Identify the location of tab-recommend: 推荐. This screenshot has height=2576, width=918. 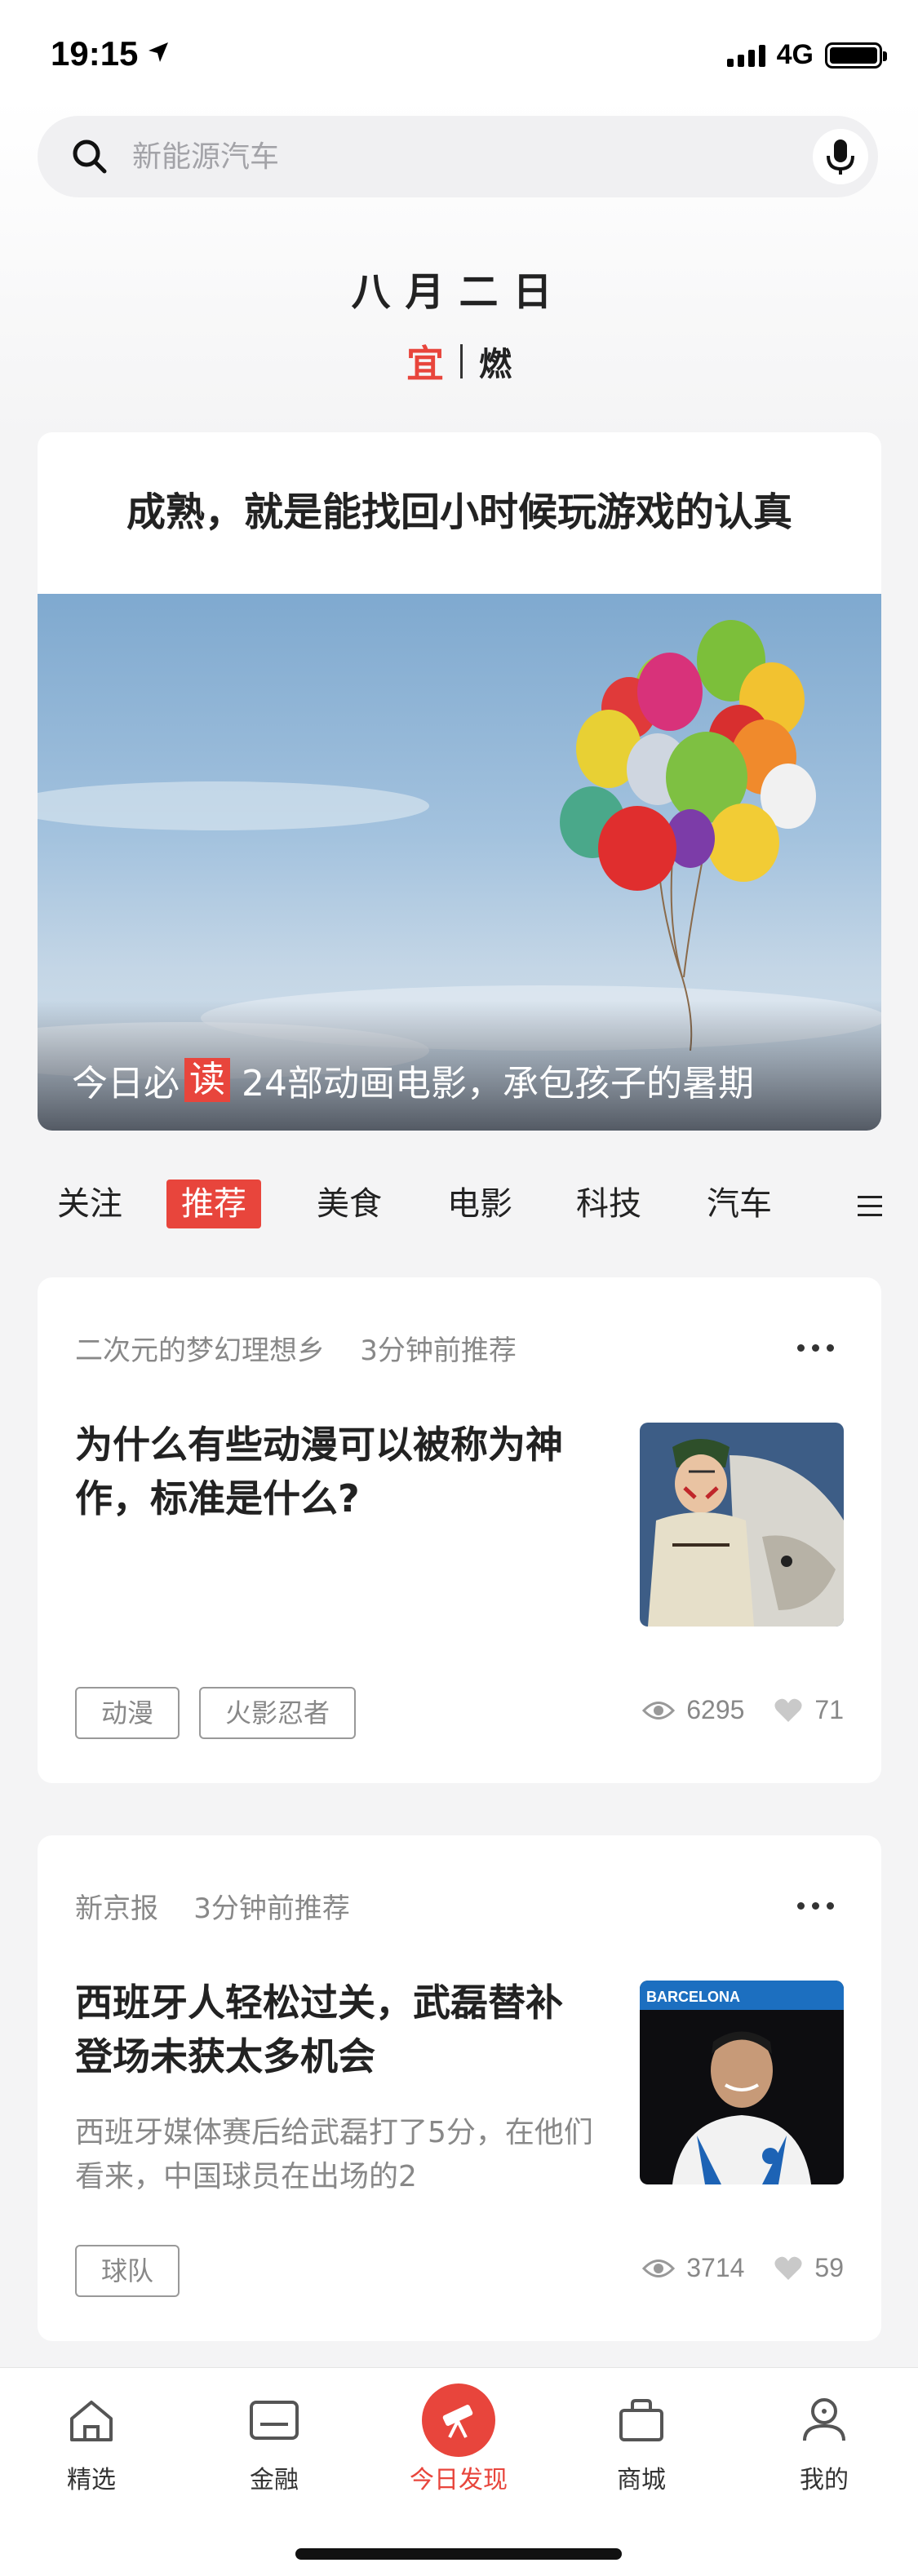
(214, 1204).